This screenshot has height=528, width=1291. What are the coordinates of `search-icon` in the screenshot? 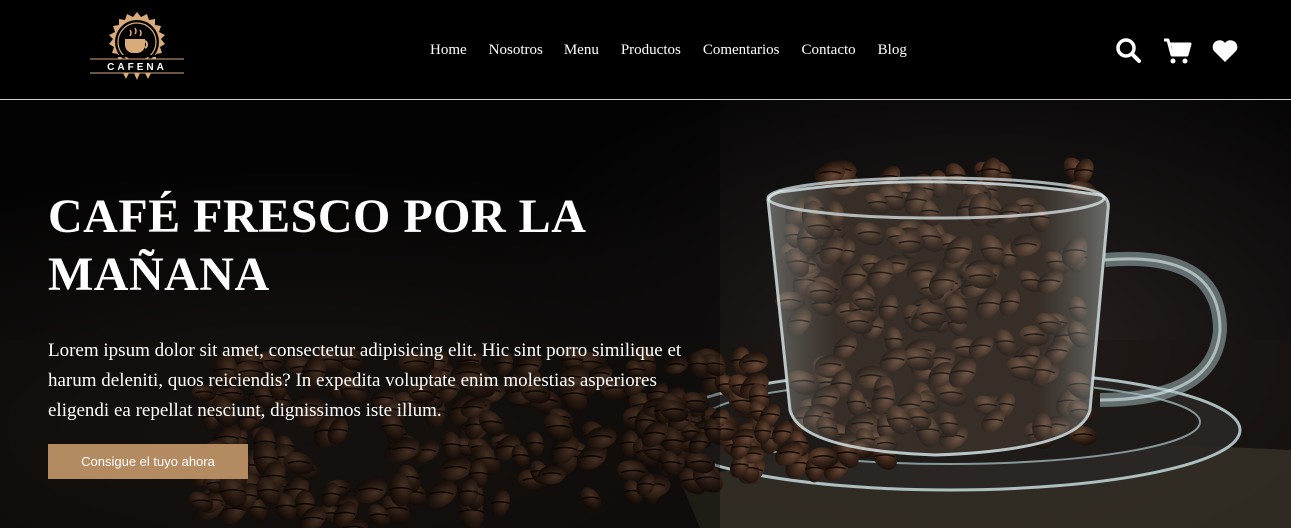 It's located at (1129, 51).